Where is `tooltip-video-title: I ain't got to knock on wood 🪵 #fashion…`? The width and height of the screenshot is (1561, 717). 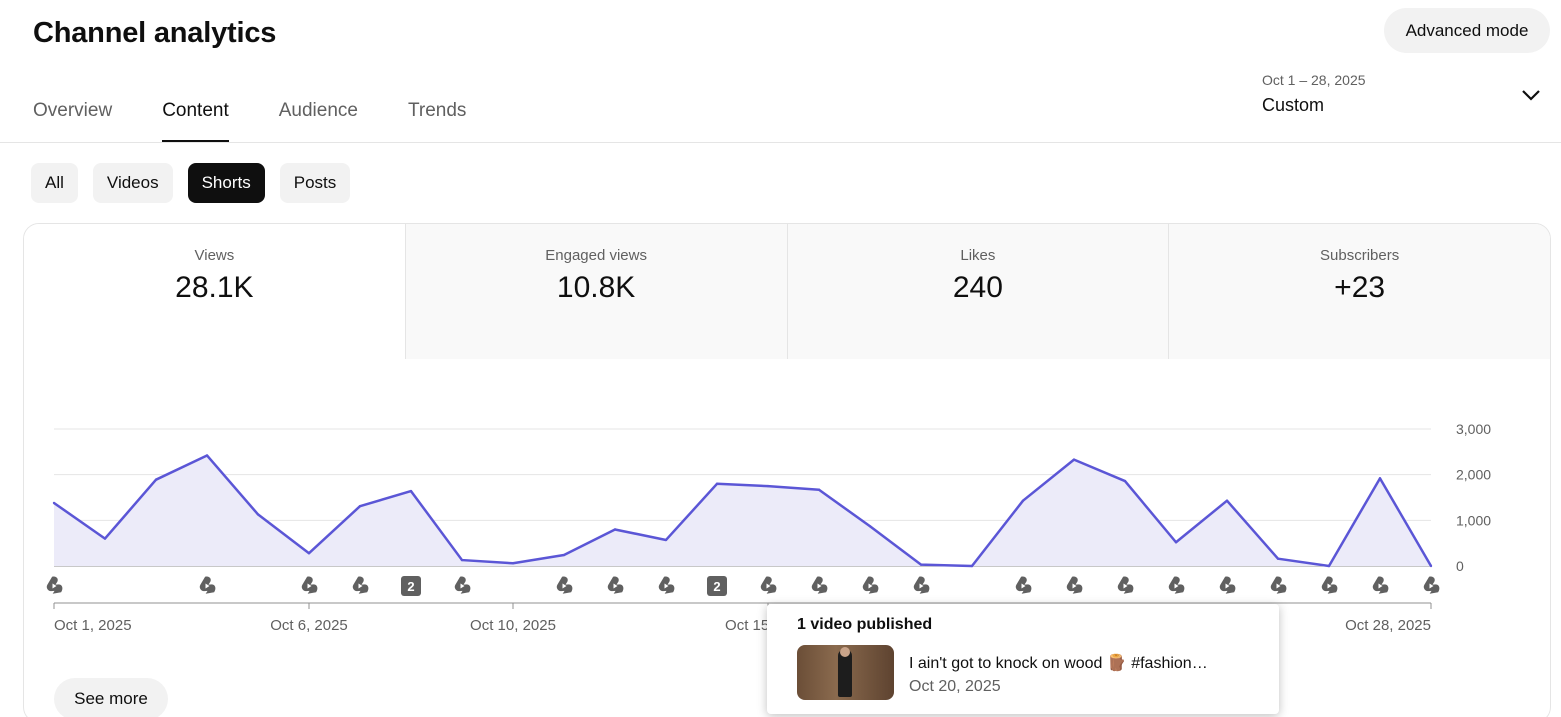
tooltip-video-title: I ain't got to knock on wood 🪵 #fashion… is located at coordinates (1074, 663).